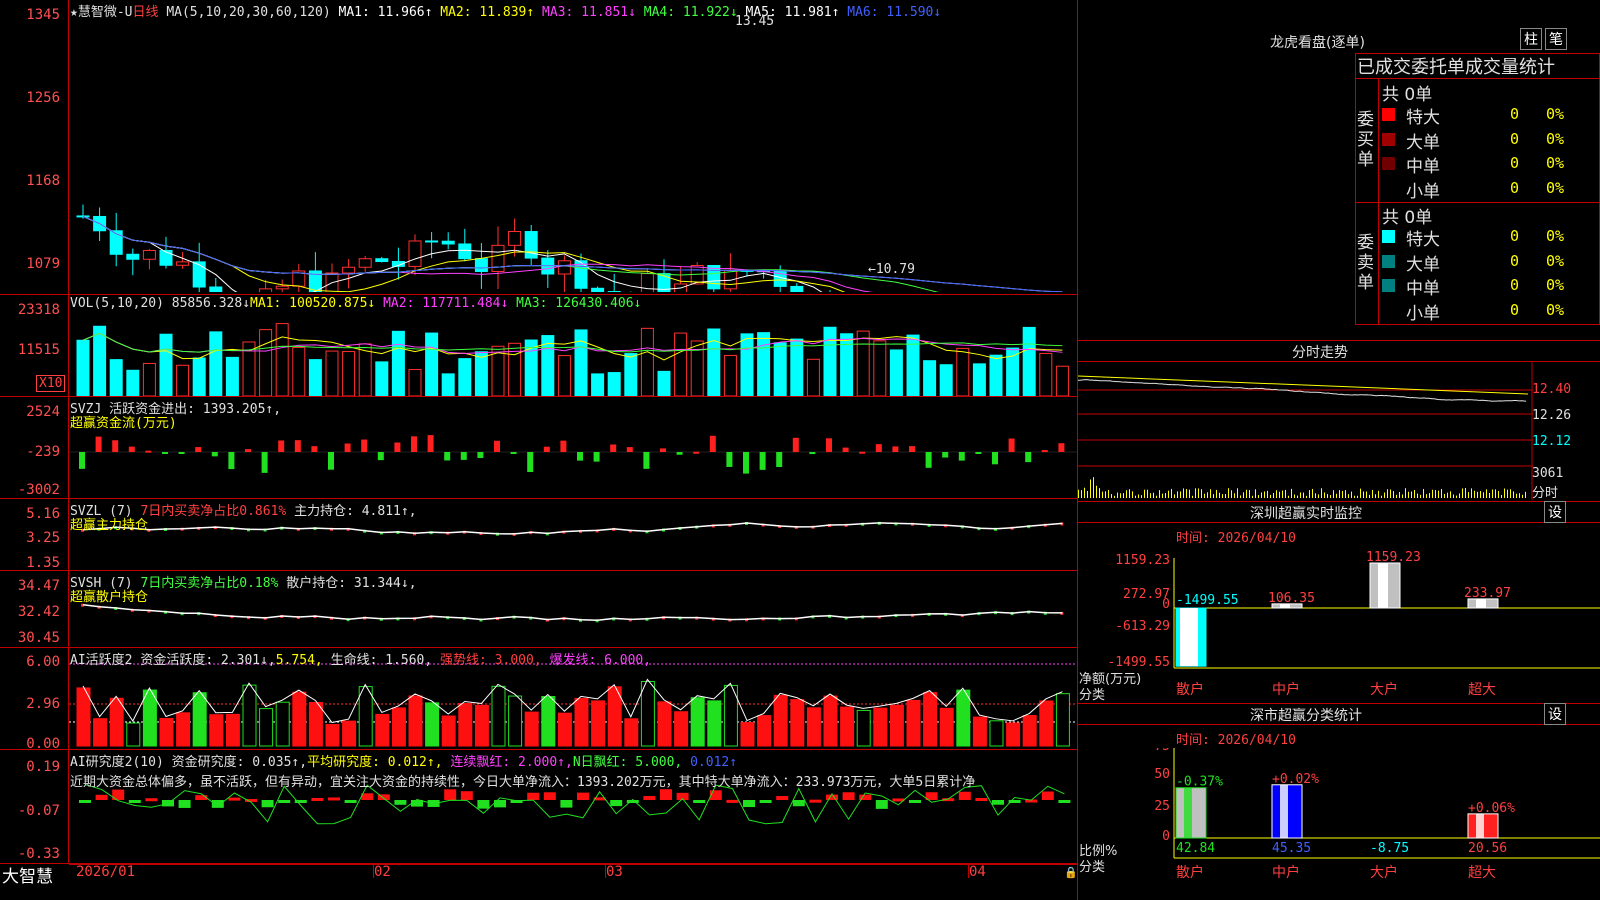 This screenshot has width=1600, height=900. What do you see at coordinates (43, 264) in the screenshot?
I see `main-axis-4: 1079` at bounding box center [43, 264].